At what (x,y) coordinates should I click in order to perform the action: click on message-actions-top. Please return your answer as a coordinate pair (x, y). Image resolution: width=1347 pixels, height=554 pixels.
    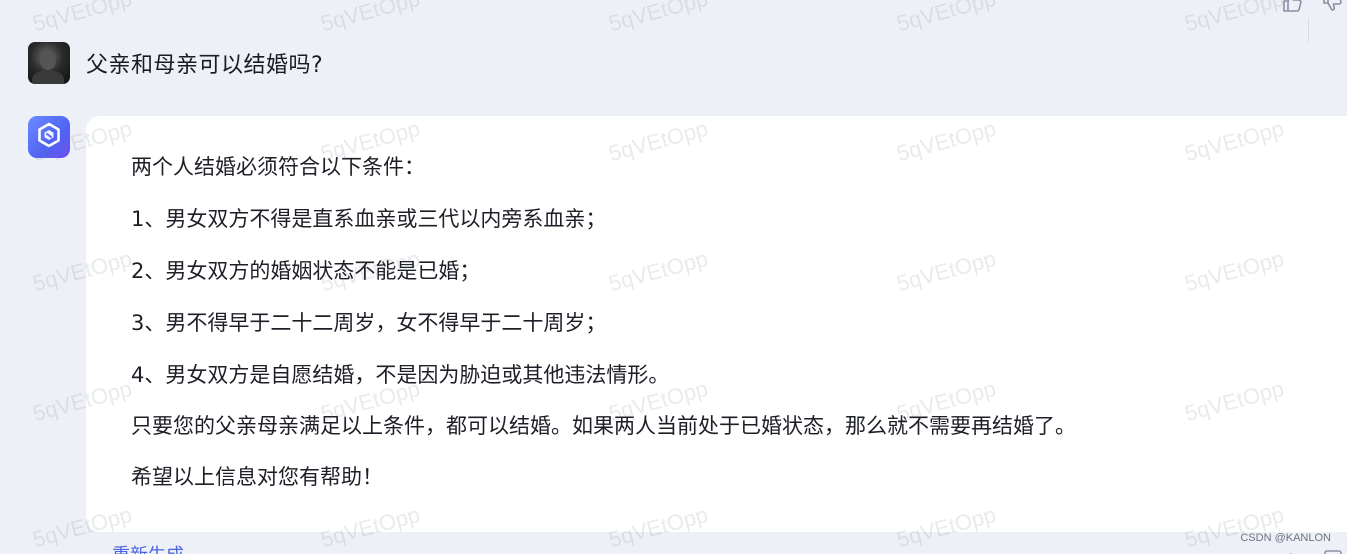
    Looking at the image, I should click on (1302, 8).